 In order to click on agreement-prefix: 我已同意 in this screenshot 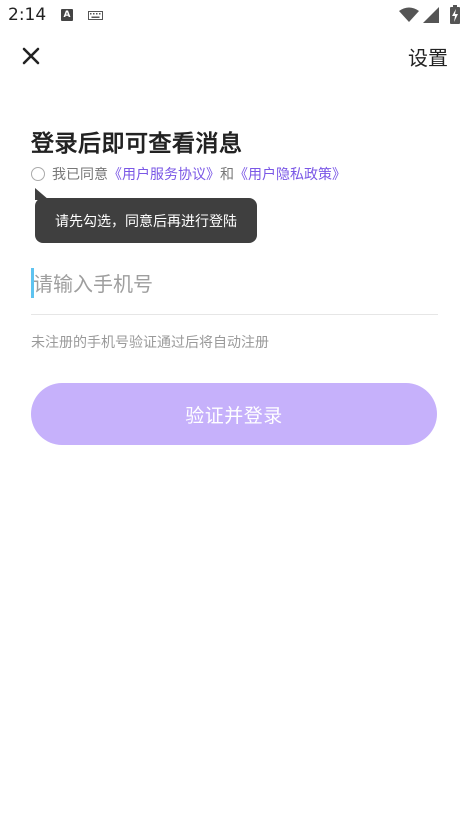, I will do `click(80, 175)`.